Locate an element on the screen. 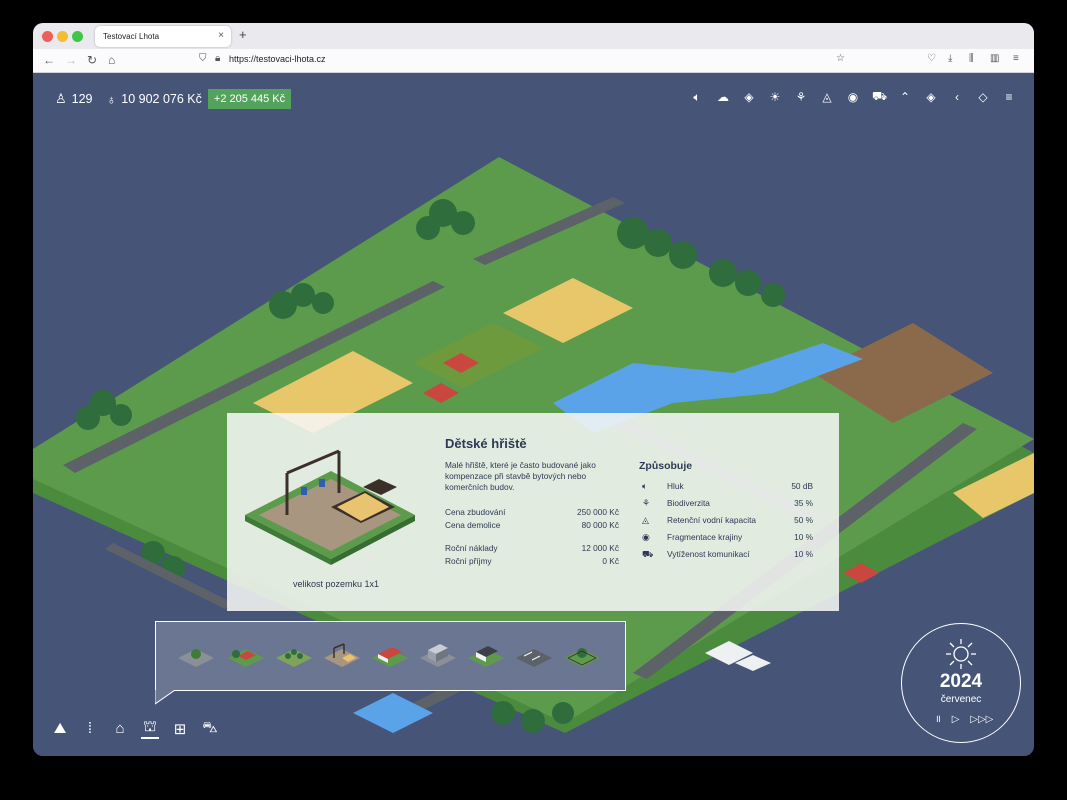  build-item-modern-house is located at coordinates (486, 655).